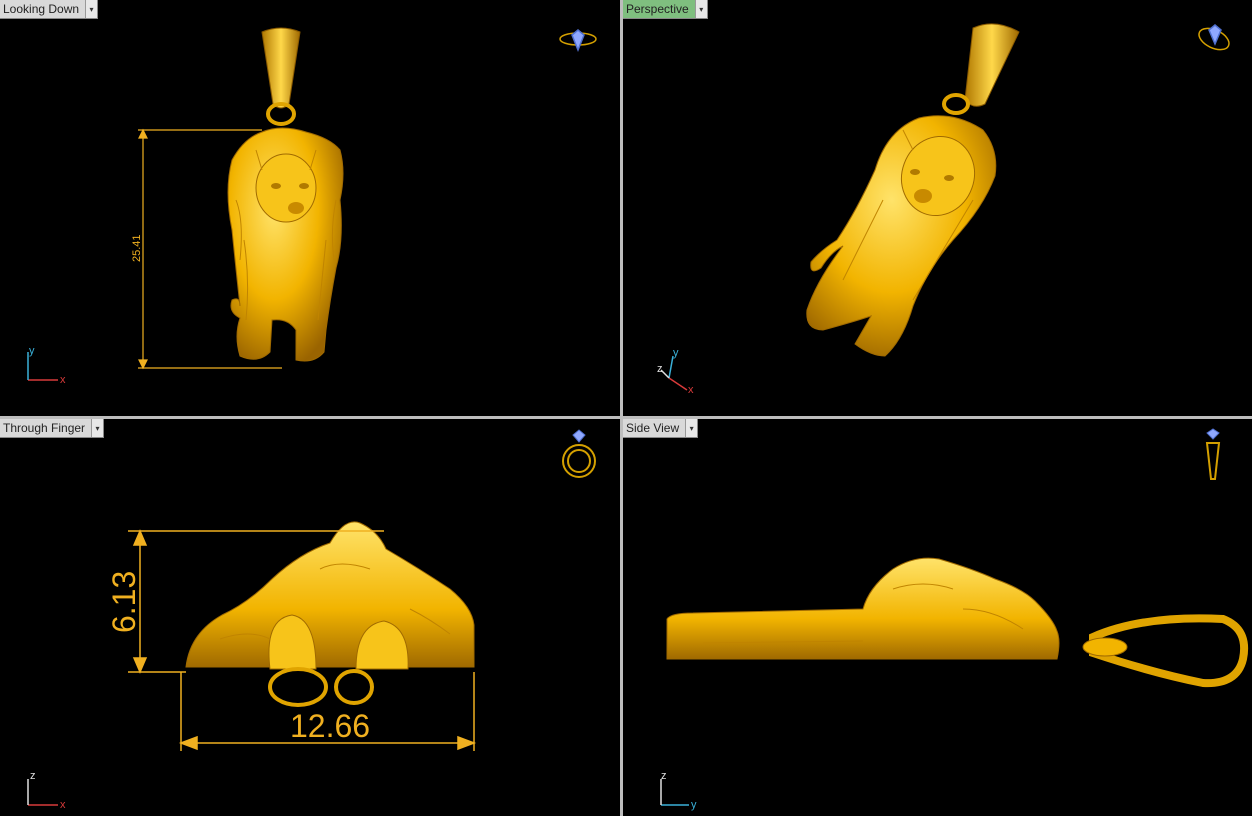 This screenshot has height=816, width=1252. I want to click on viewport-label-text: Looking Down, so click(41, 9).